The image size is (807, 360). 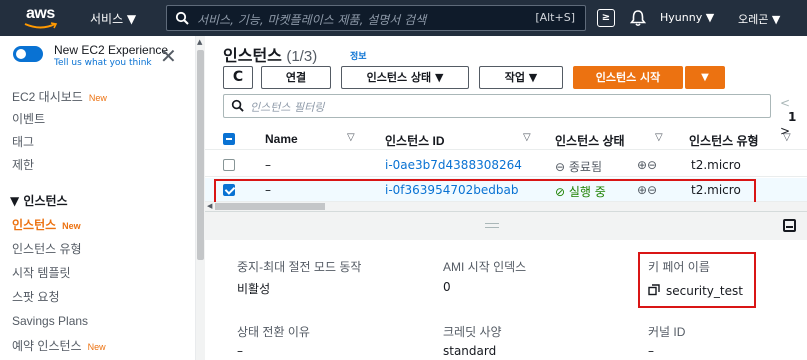 I want to click on column-header-instance-type: 인스턴스 유형, so click(x=724, y=140).